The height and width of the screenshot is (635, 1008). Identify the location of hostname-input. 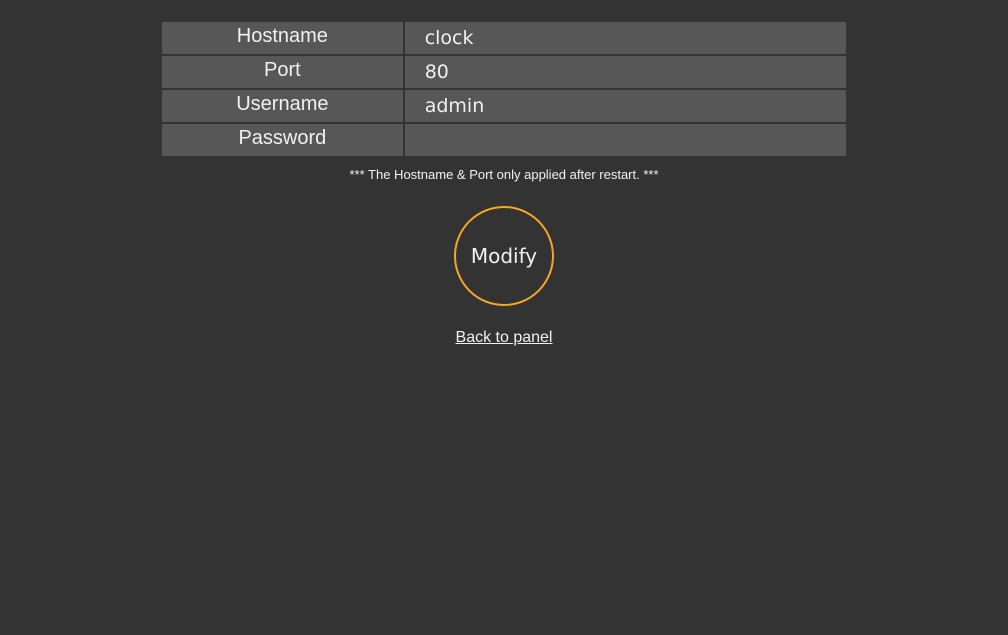
(625, 38).